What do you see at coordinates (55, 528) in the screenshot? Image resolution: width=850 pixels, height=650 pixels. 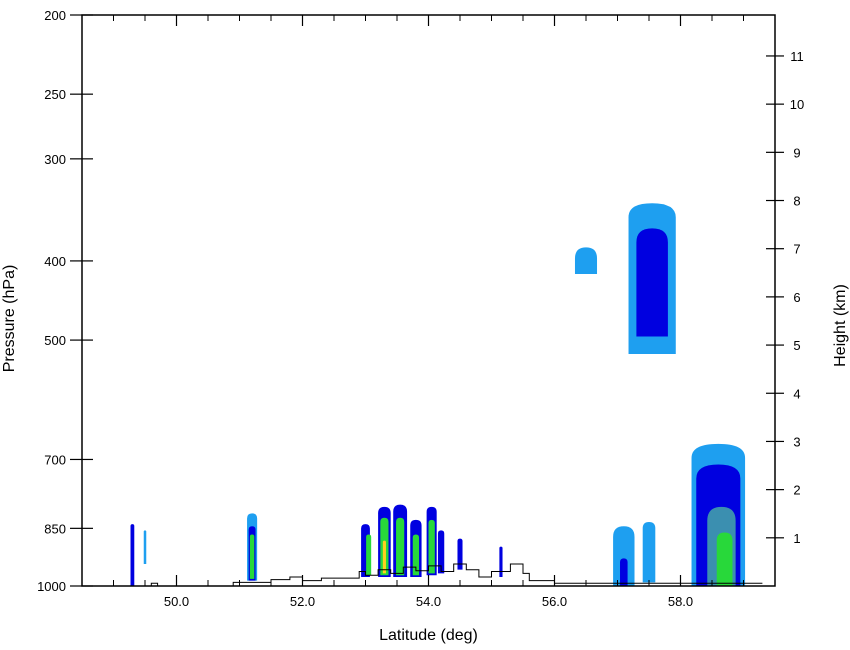 I see `pressure-tick-label: 850` at bounding box center [55, 528].